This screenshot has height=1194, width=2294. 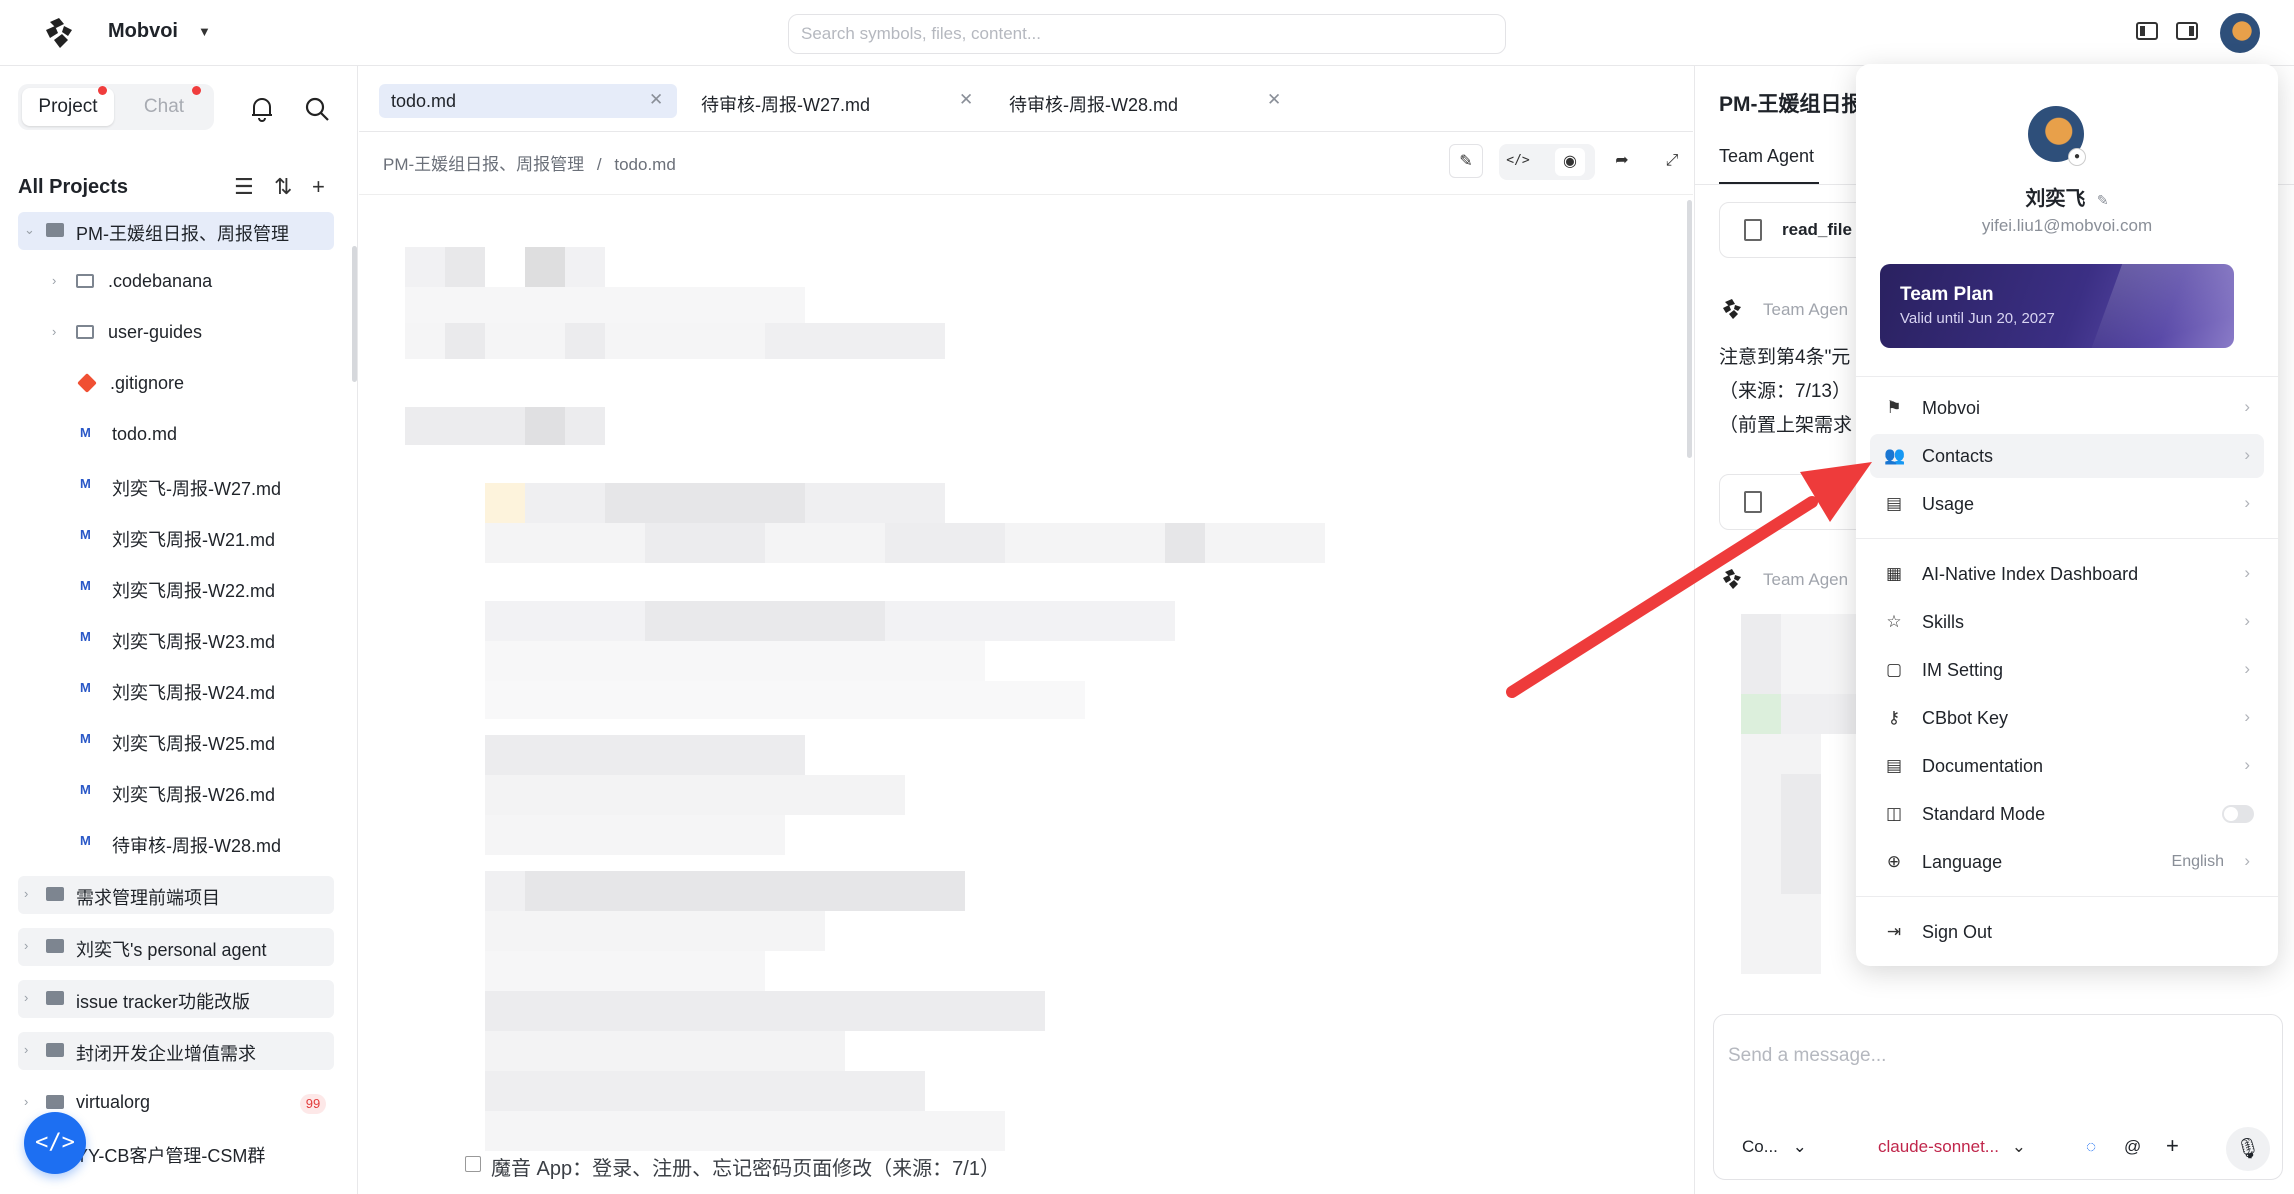 I want to click on project-row: › issue tracker功能改版, so click(x=179, y=999).